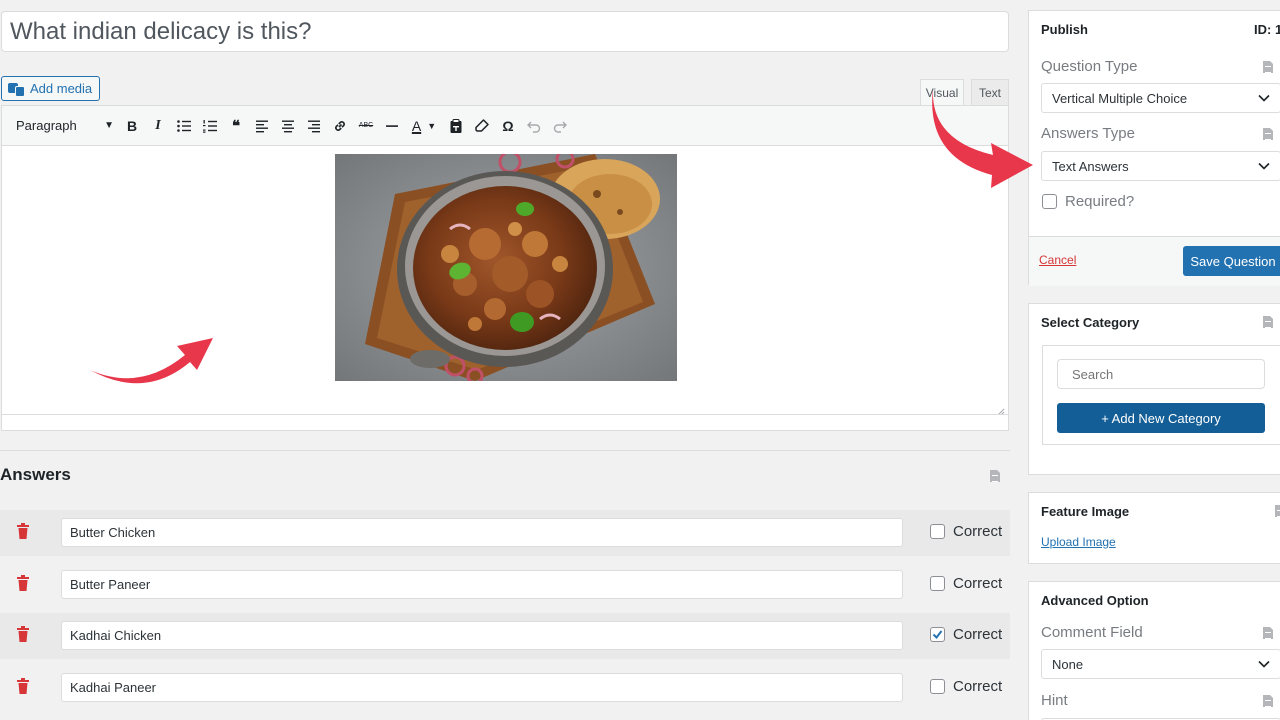 This screenshot has height=720, width=1280. What do you see at coordinates (1161, 374) in the screenshot?
I see `category-search-input` at bounding box center [1161, 374].